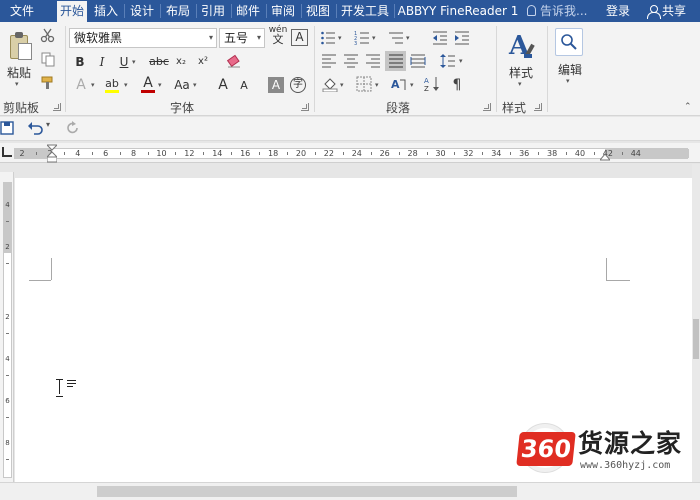 The width and height of the screenshot is (700, 500). Describe the element at coordinates (468, 153) in the screenshot. I see `ruler-number: 32` at that location.